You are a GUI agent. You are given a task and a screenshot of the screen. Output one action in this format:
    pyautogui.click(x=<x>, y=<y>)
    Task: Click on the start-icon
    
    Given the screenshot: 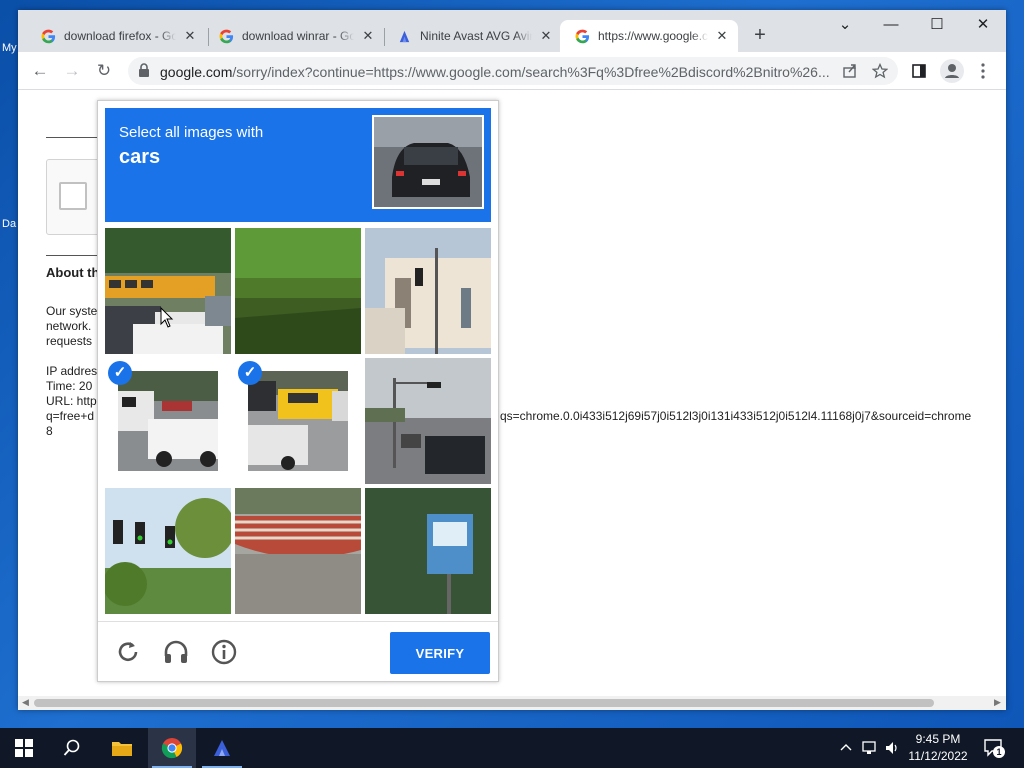 What is the action you would take?
    pyautogui.click(x=24, y=748)
    